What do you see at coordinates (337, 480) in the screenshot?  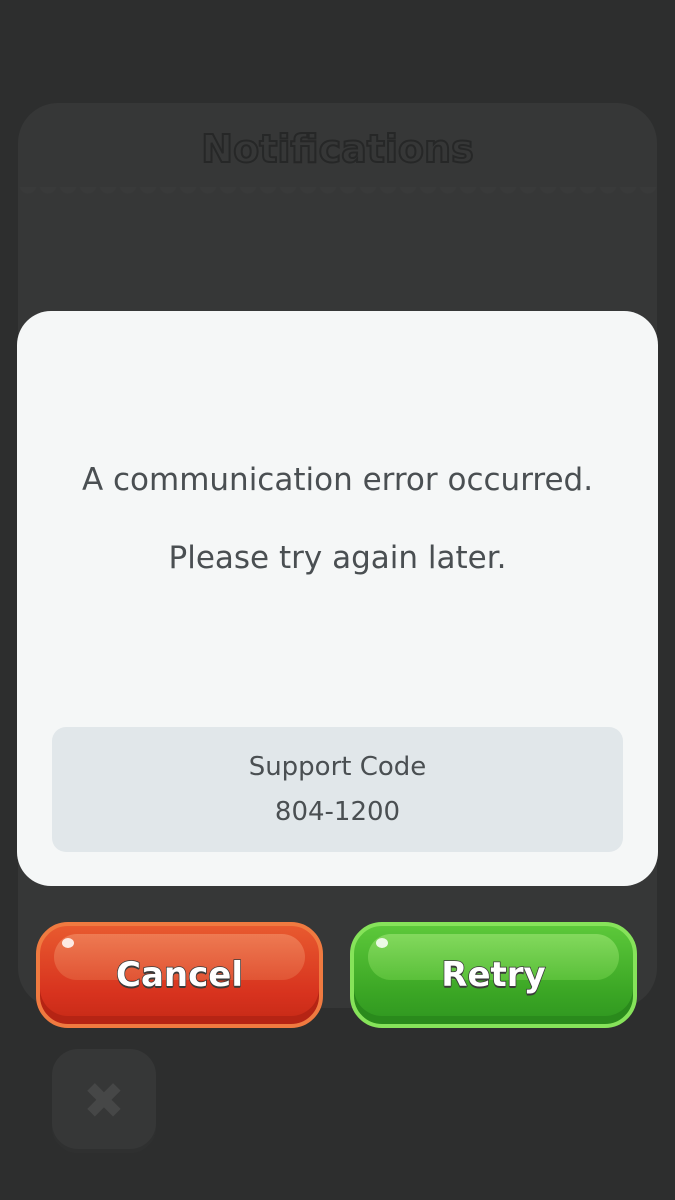 I see `error-message-line: A communication error occurred.` at bounding box center [337, 480].